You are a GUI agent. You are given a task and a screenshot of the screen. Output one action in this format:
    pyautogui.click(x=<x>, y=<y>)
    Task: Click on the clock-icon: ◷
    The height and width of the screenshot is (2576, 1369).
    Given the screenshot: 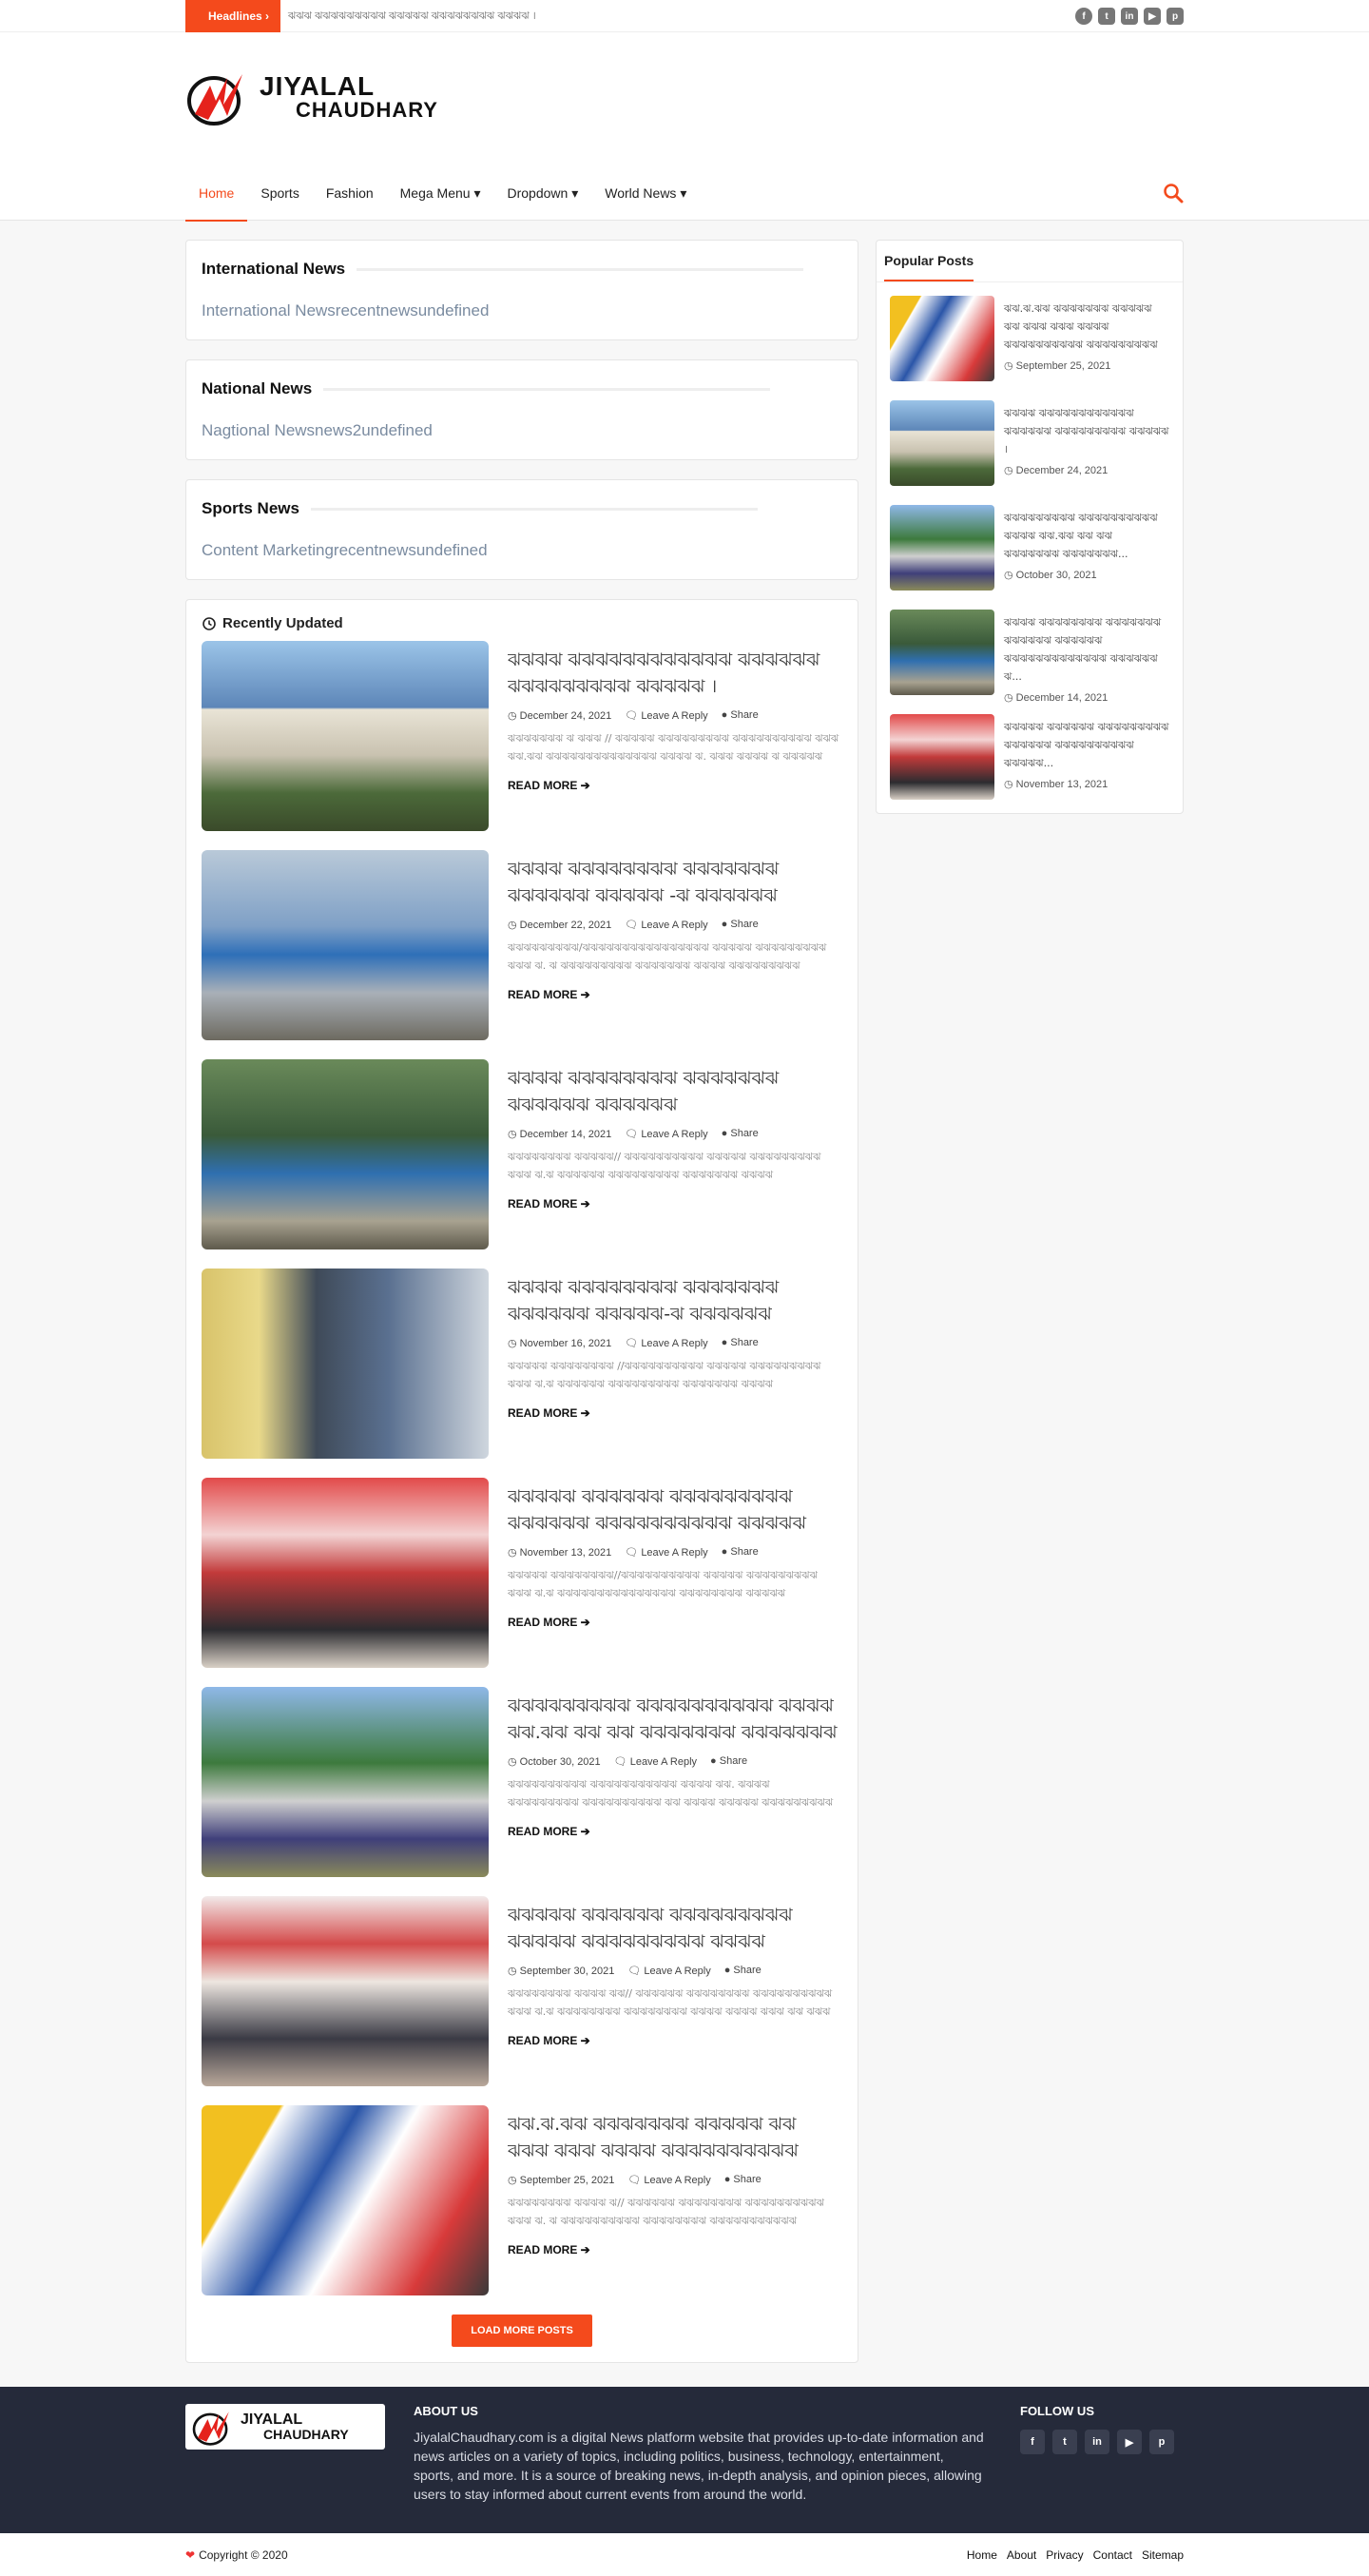 What is the action you would take?
    pyautogui.click(x=514, y=1762)
    